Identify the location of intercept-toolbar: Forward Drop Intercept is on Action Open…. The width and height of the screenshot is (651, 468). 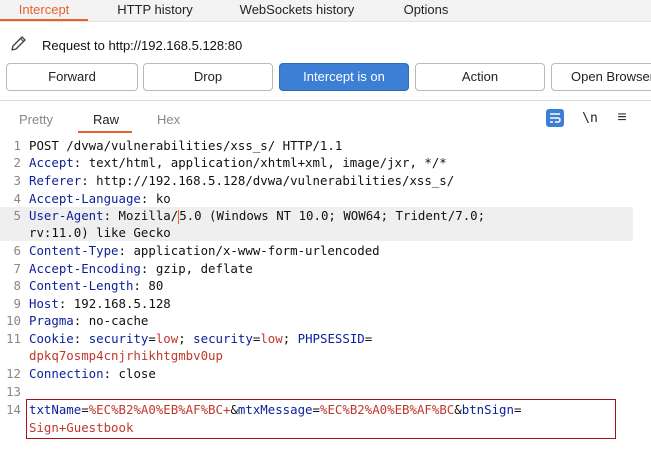
(325, 78).